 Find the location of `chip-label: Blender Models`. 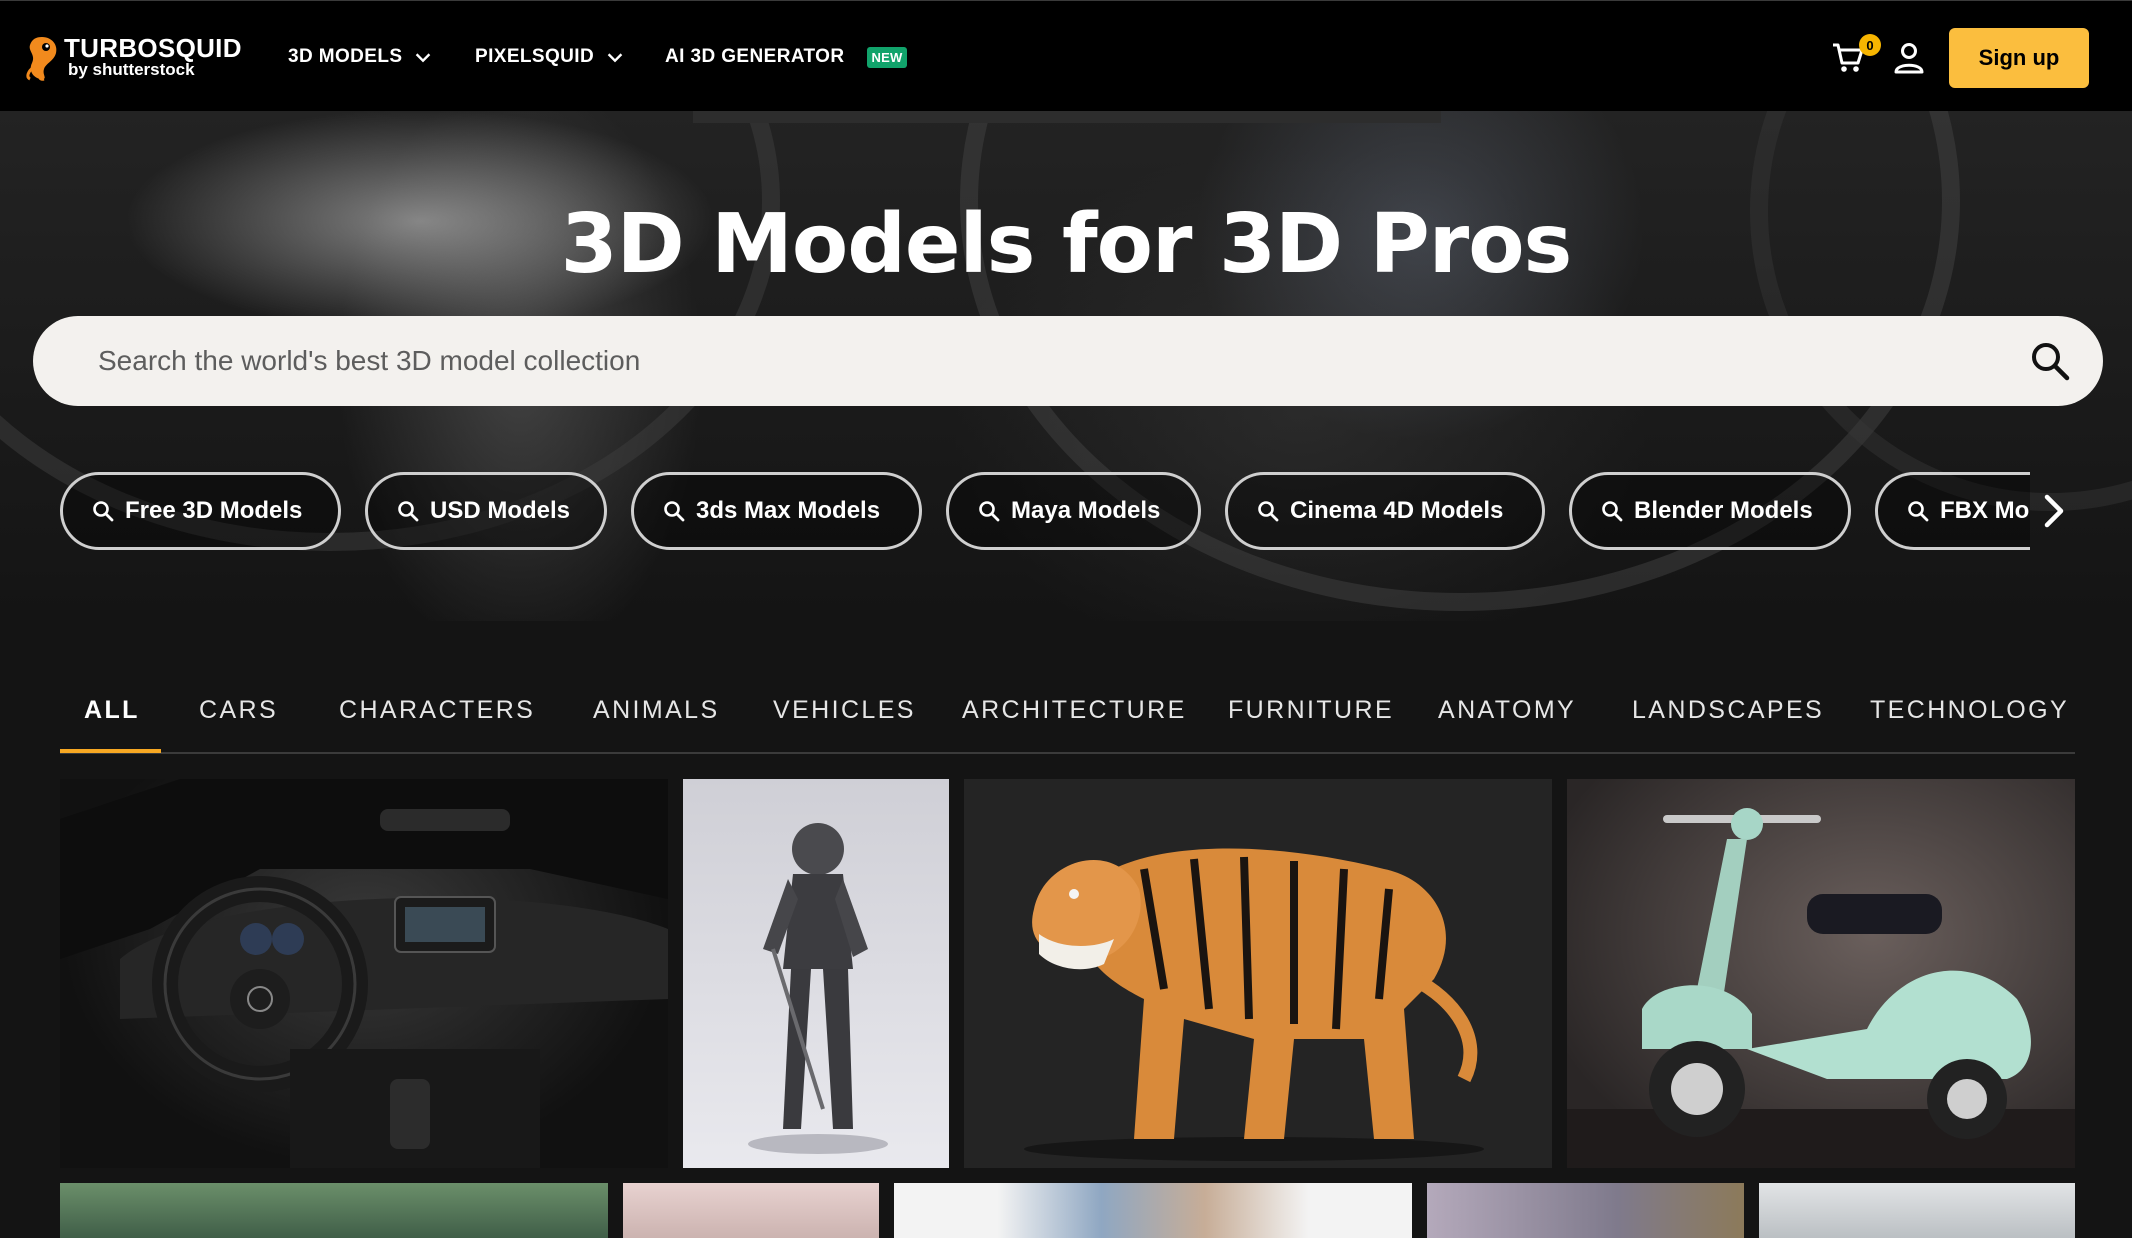

chip-label: Blender Models is located at coordinates (1723, 510).